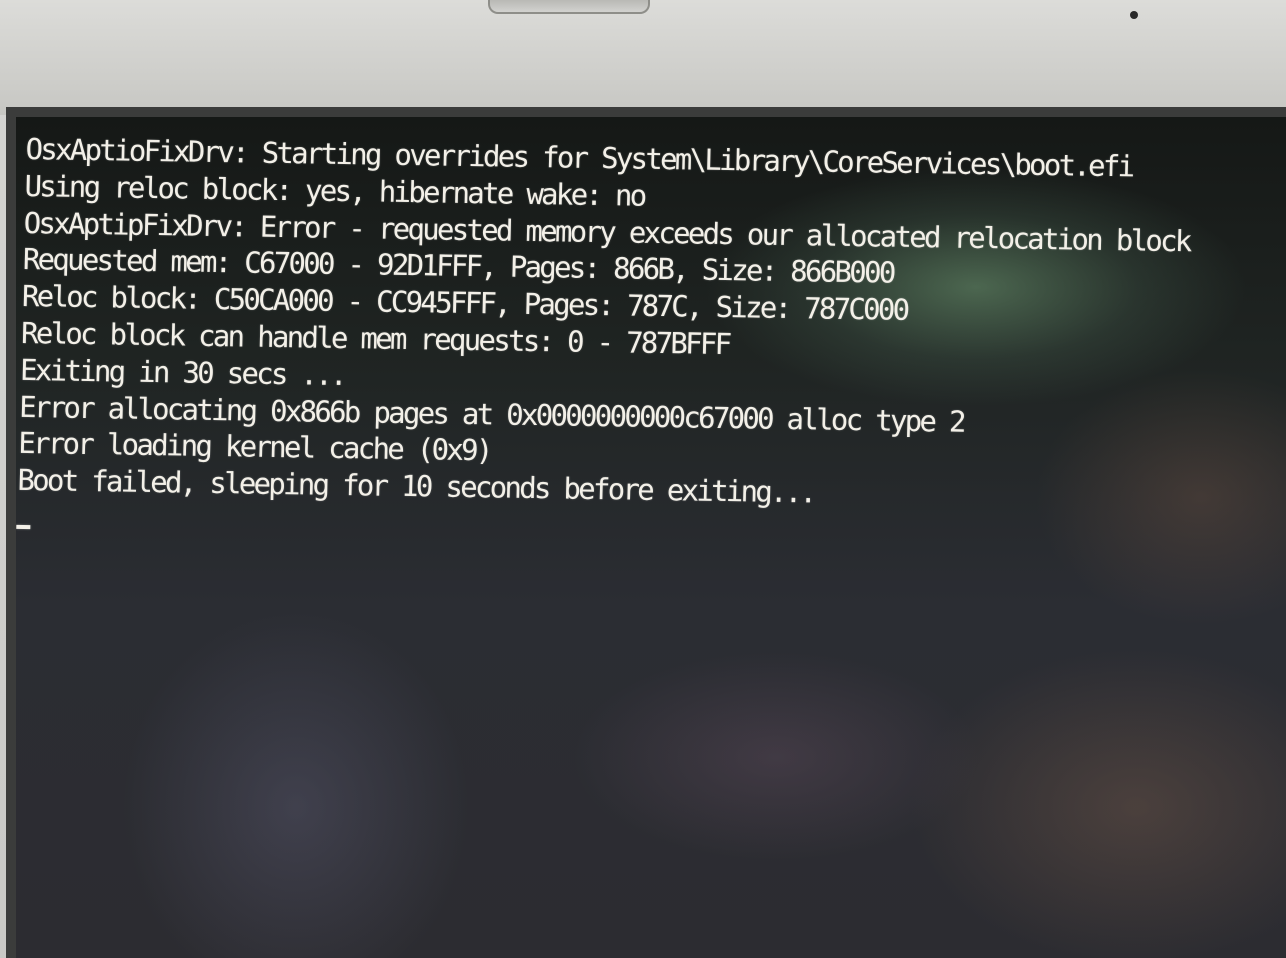 Image resolution: width=1286 pixels, height=958 pixels. I want to click on text-cursor-icon, so click(23, 527).